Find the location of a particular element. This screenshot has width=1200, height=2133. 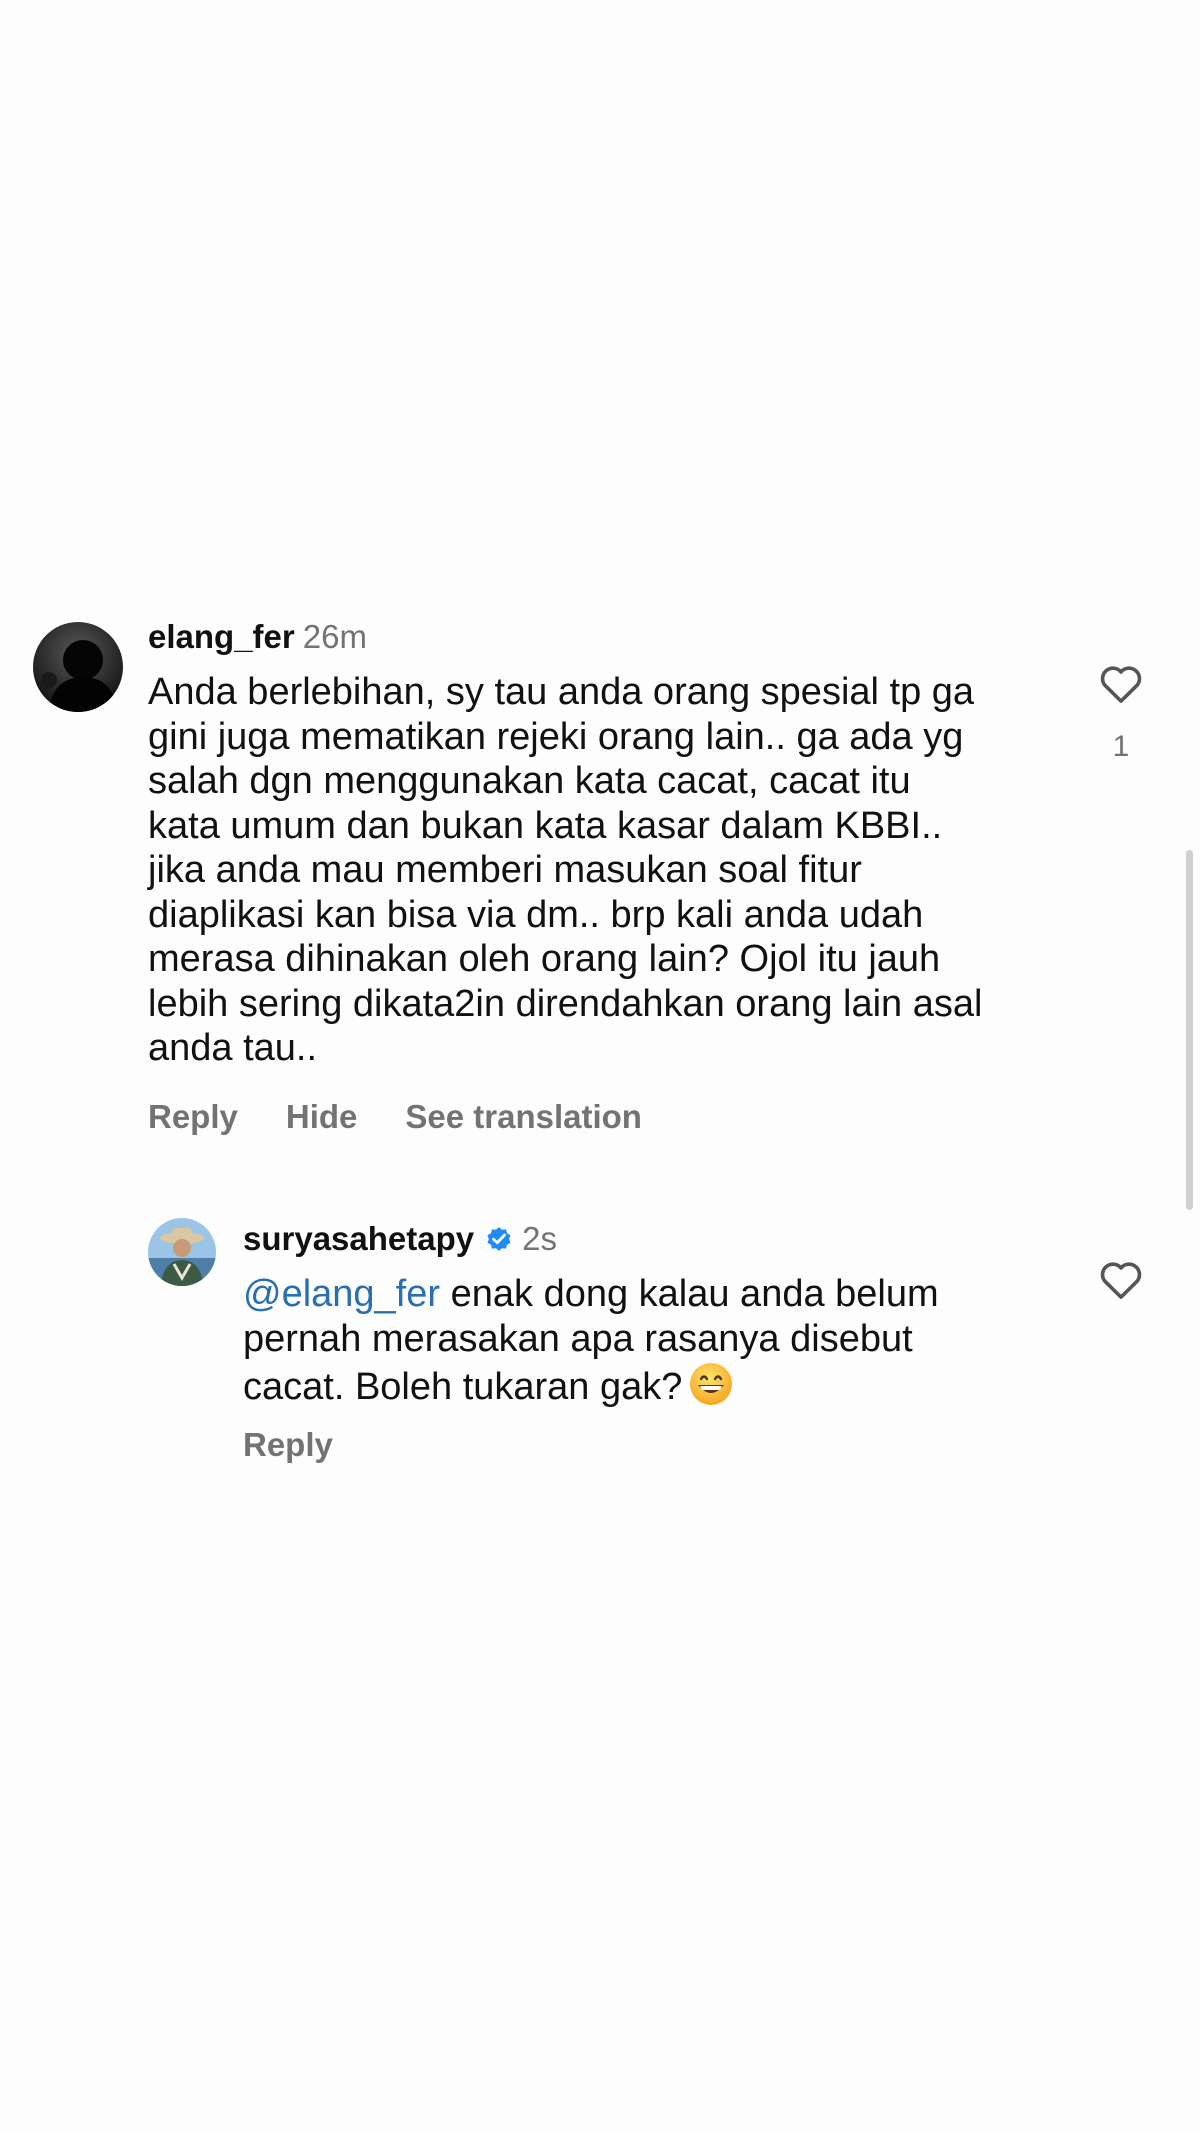

comment-line: anda tau.. is located at coordinates (233, 1048).